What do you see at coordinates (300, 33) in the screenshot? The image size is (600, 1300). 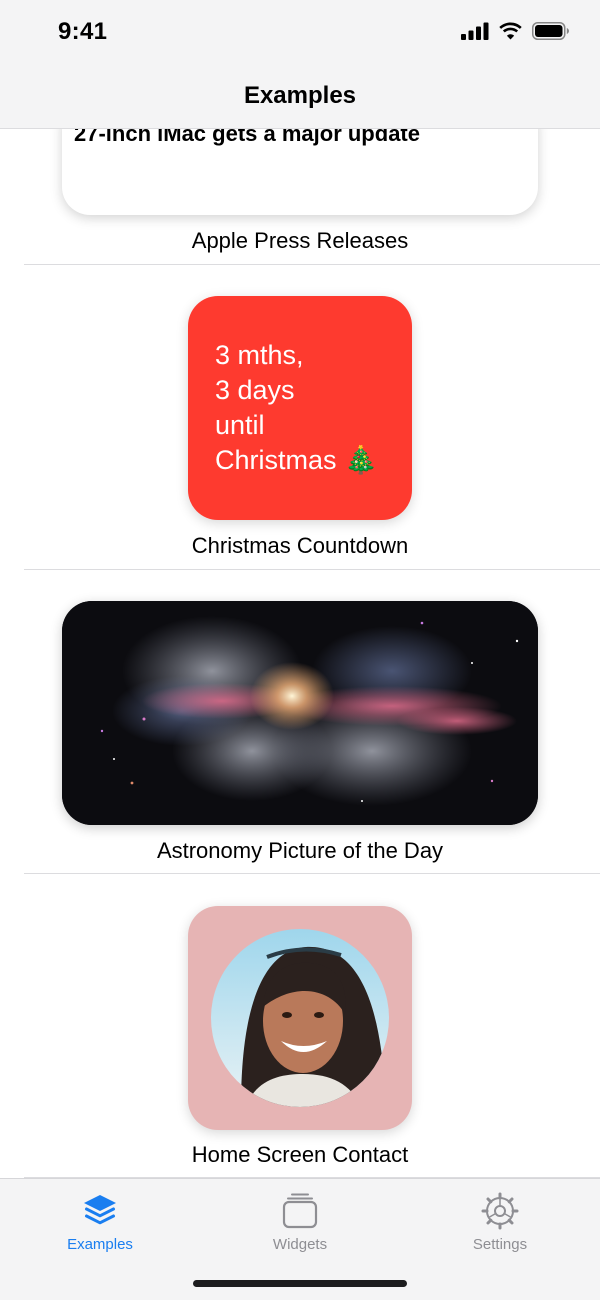 I see `status-bar: 9:41` at bounding box center [300, 33].